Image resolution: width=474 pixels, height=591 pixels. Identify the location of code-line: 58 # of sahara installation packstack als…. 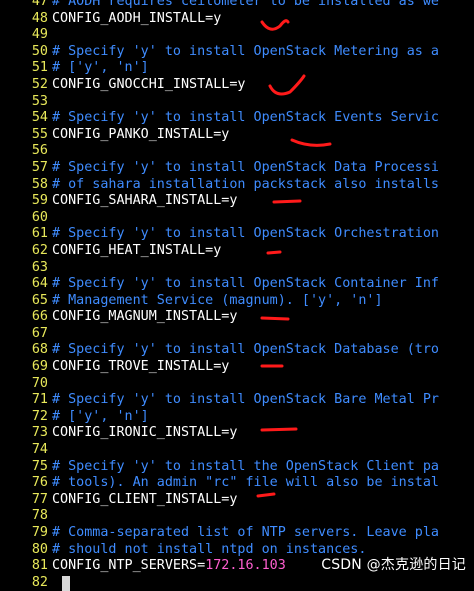
(237, 185).